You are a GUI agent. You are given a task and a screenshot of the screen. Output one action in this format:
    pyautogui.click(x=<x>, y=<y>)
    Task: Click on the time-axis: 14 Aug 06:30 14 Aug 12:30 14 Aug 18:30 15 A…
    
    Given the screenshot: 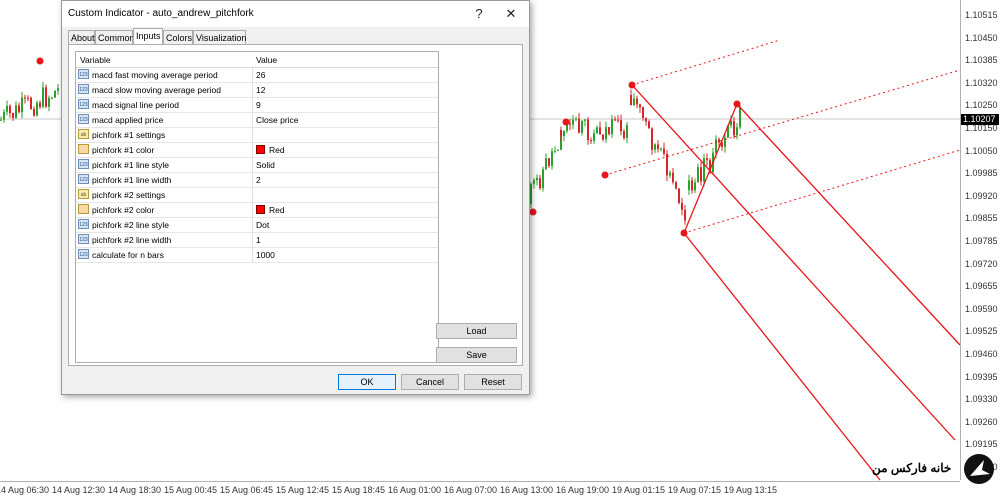 What is the action you would take?
    pyautogui.click(x=480, y=491)
    